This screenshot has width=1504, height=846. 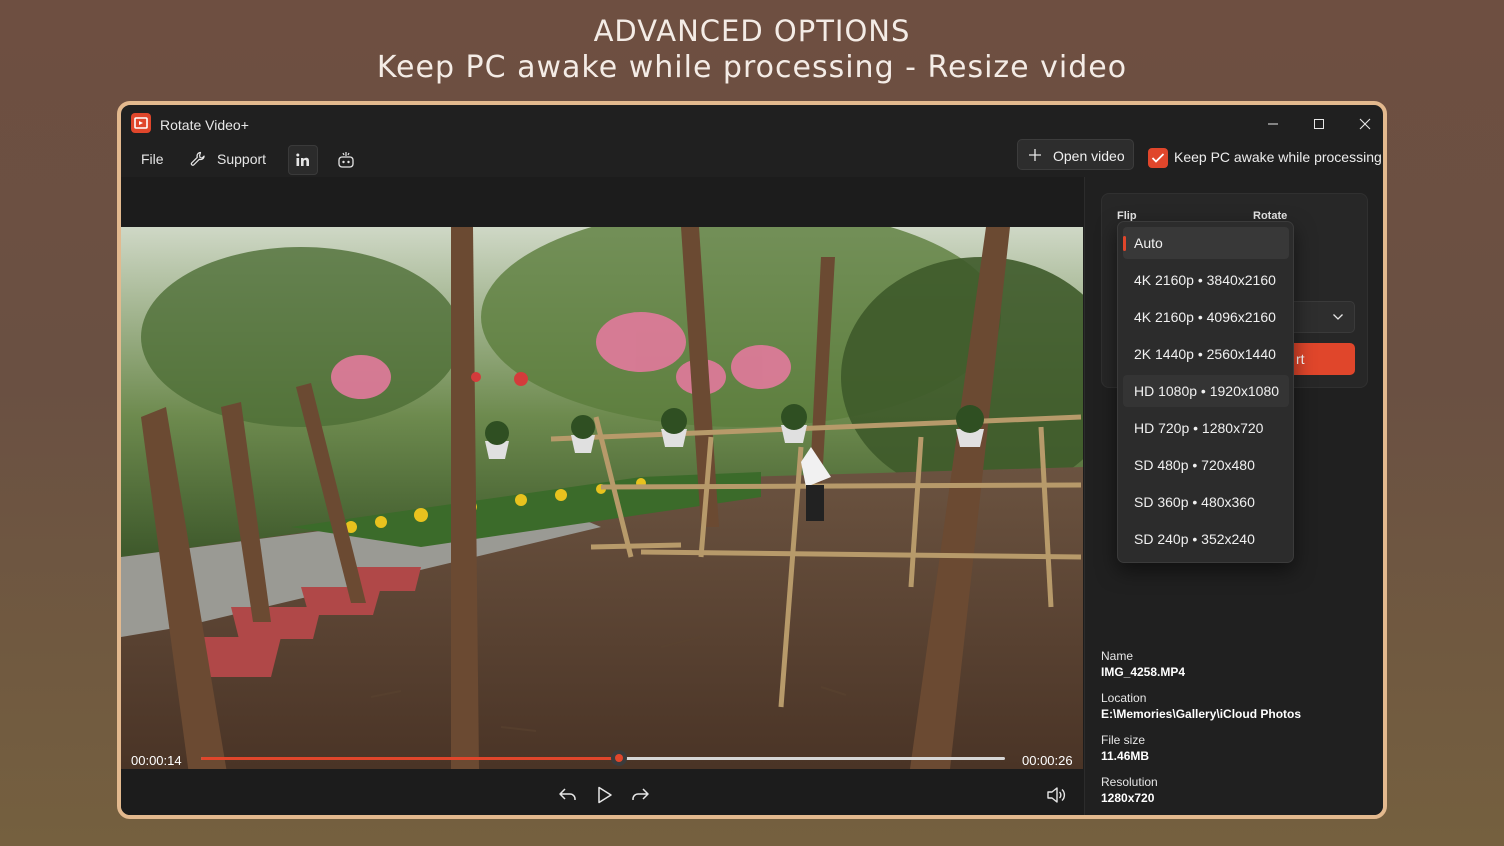 I want to click on play-button, so click(x=604, y=795).